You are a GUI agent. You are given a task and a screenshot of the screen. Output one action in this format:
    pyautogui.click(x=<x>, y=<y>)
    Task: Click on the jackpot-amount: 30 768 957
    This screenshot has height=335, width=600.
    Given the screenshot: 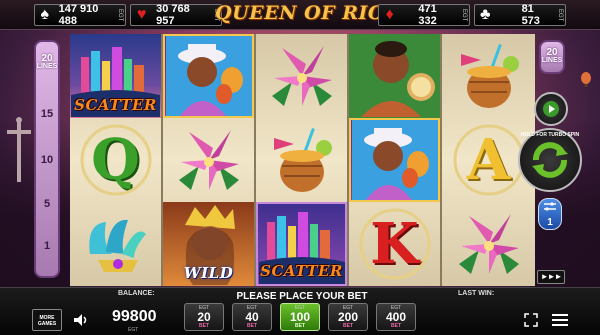 What is the action you would take?
    pyautogui.click(x=173, y=15)
    